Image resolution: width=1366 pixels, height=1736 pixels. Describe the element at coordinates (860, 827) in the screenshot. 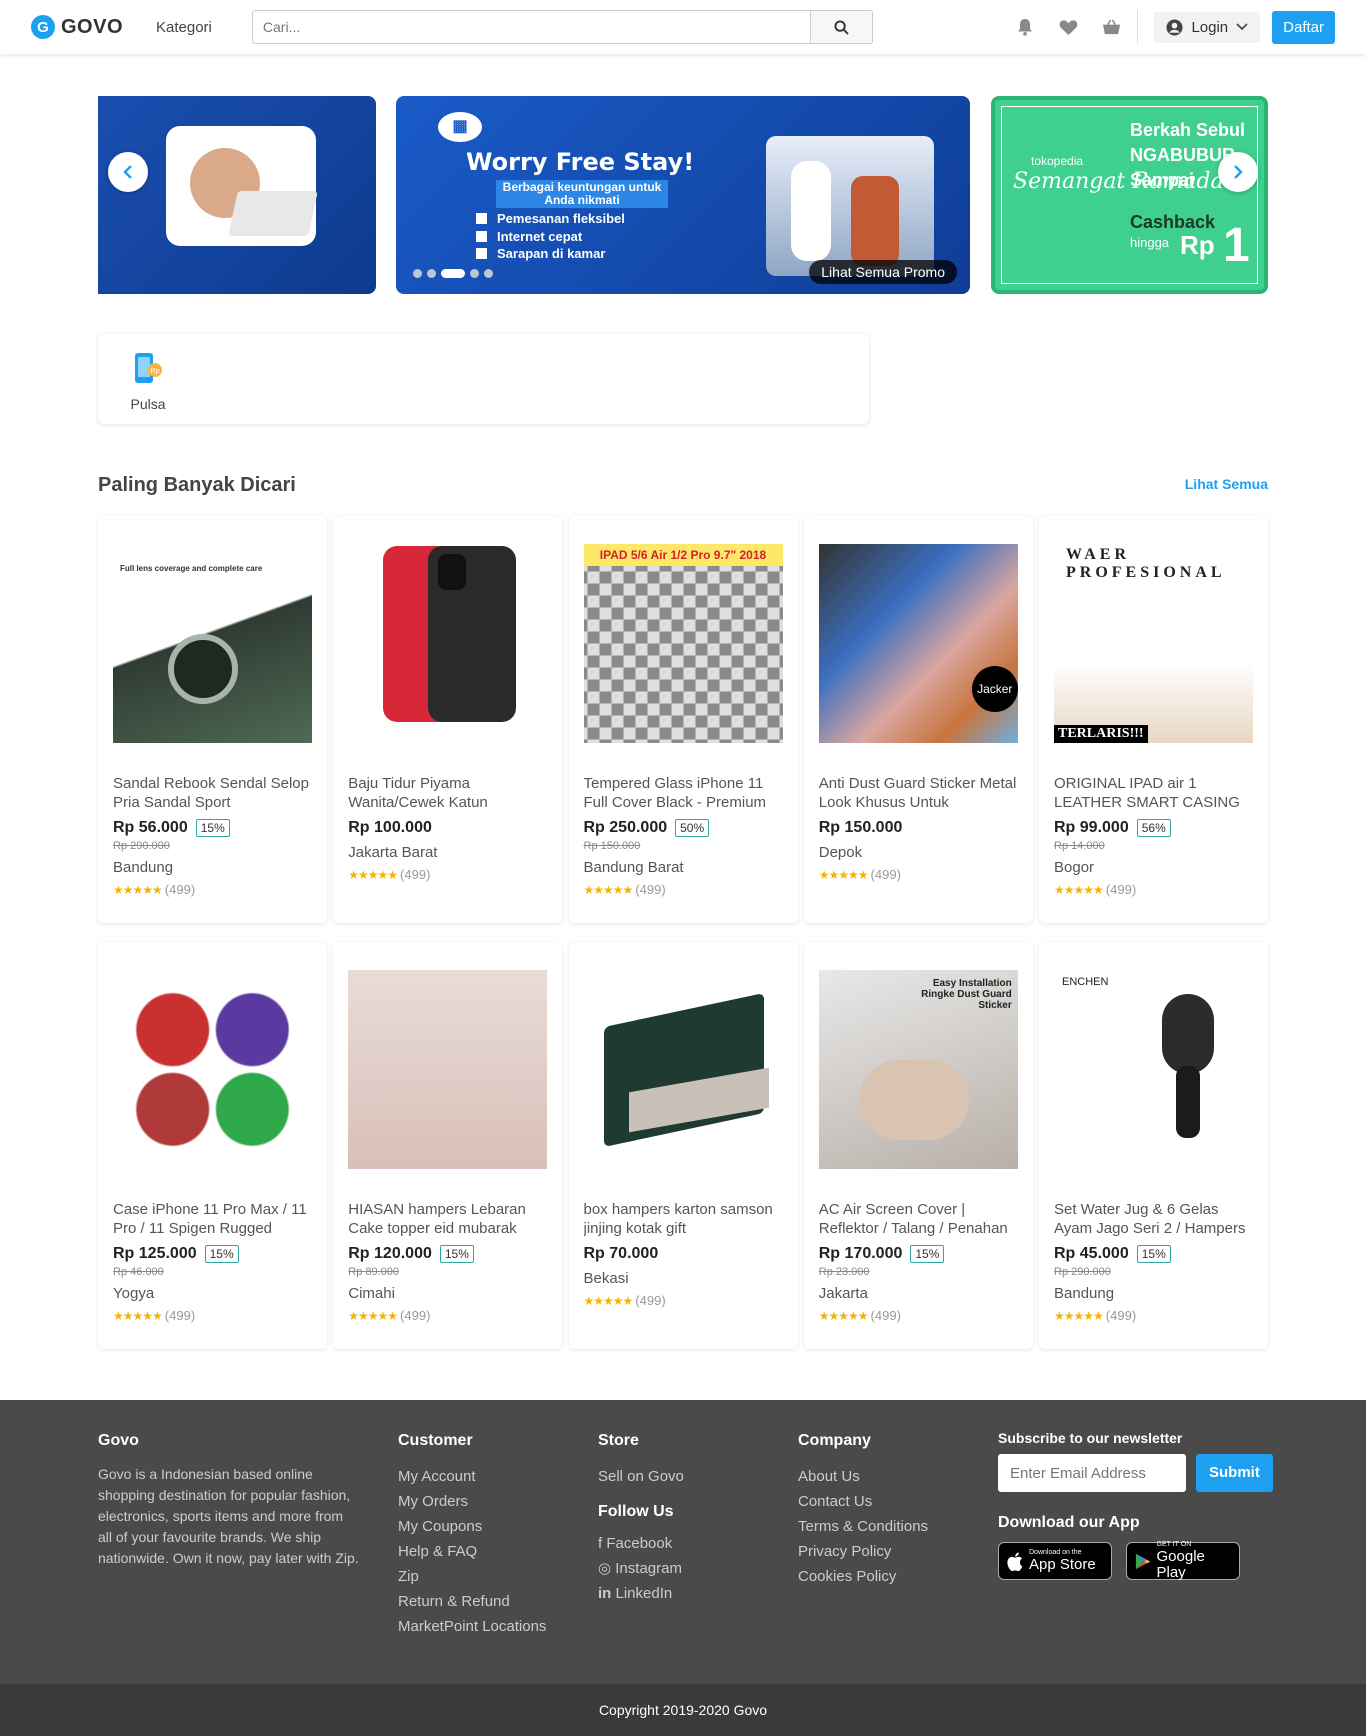

I see `product-price: Rp 150.000` at that location.